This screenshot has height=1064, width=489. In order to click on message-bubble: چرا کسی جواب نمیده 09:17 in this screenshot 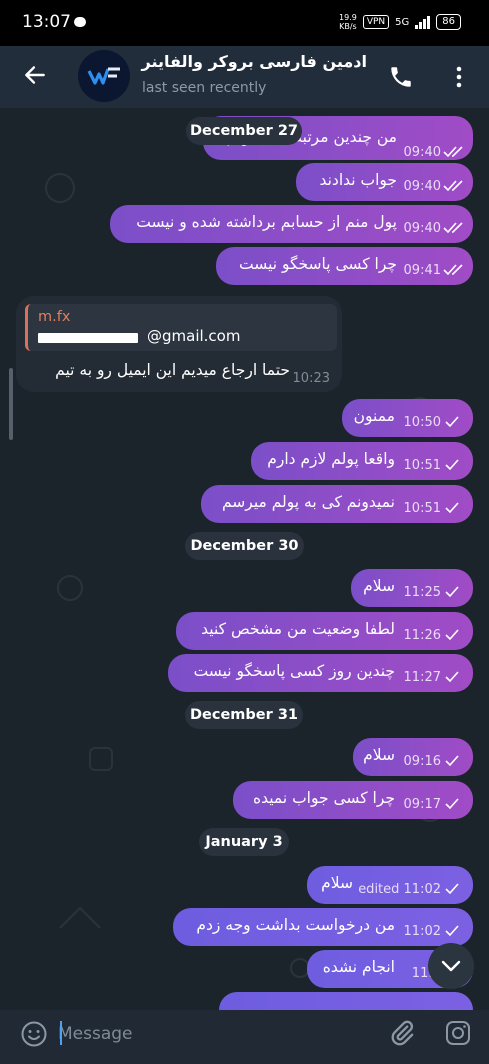, I will do `click(353, 800)`.